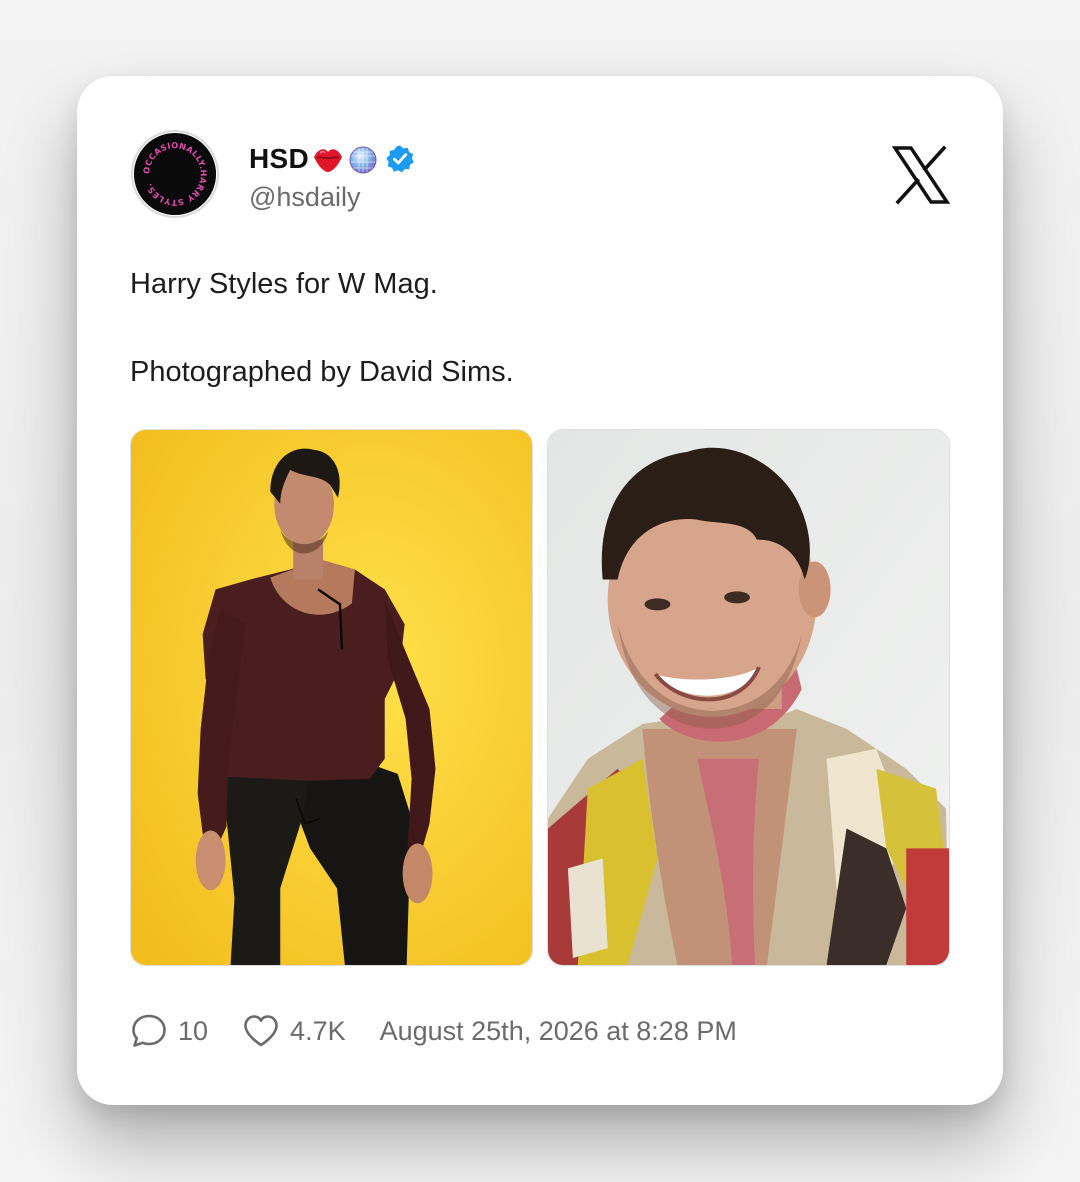 The width and height of the screenshot is (1080, 1182). What do you see at coordinates (279, 159) in the screenshot?
I see `display-name: HSD` at bounding box center [279, 159].